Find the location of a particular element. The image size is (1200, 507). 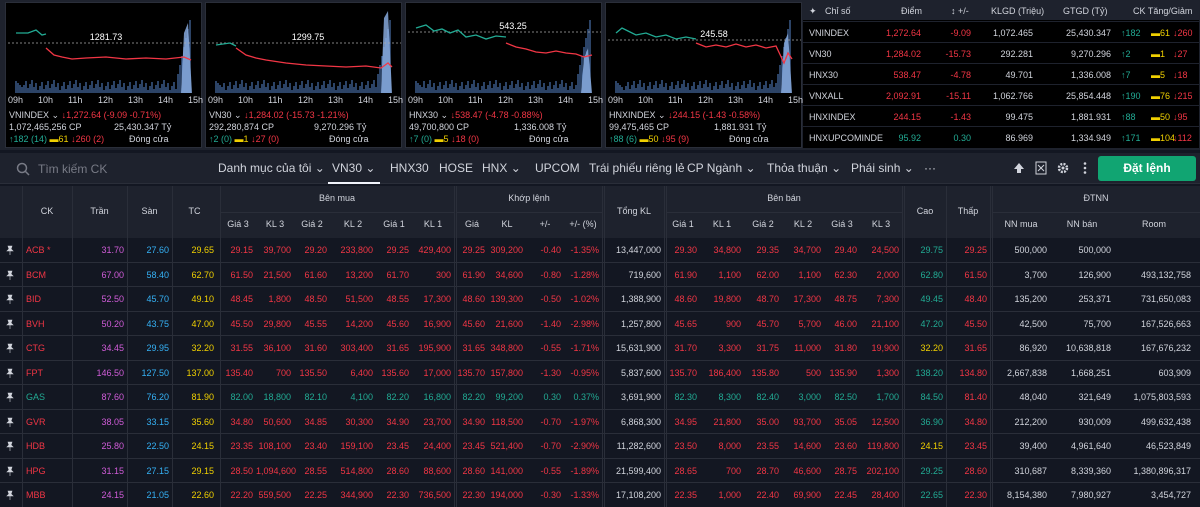

cell-gia1: 23.45 is located at coordinates (397, 446).